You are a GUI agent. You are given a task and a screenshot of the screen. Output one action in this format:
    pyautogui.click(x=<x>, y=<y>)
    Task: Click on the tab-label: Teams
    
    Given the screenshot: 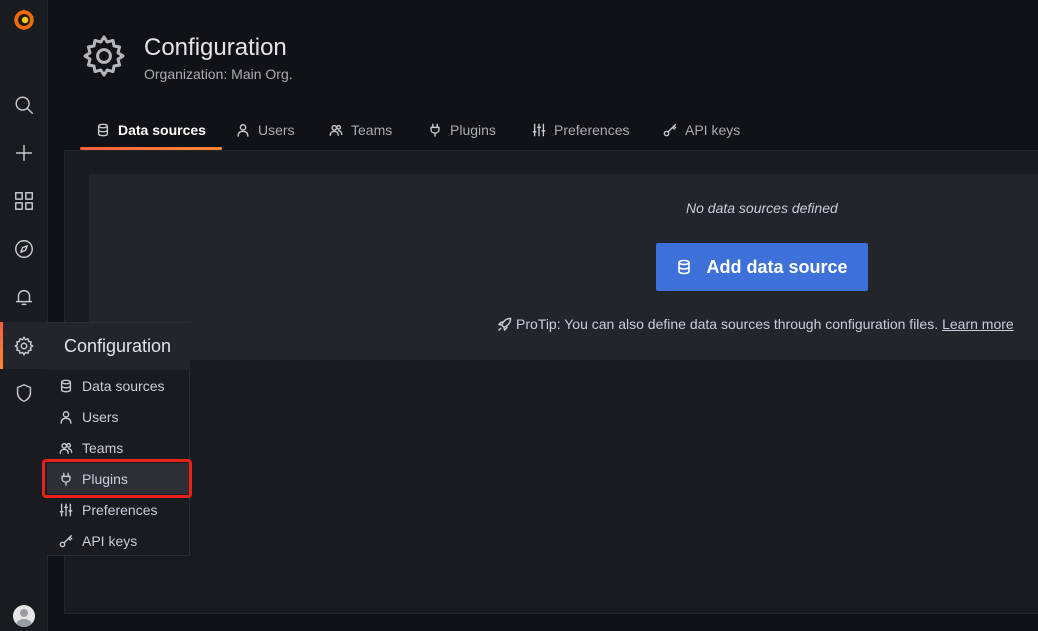 What is the action you would take?
    pyautogui.click(x=372, y=130)
    